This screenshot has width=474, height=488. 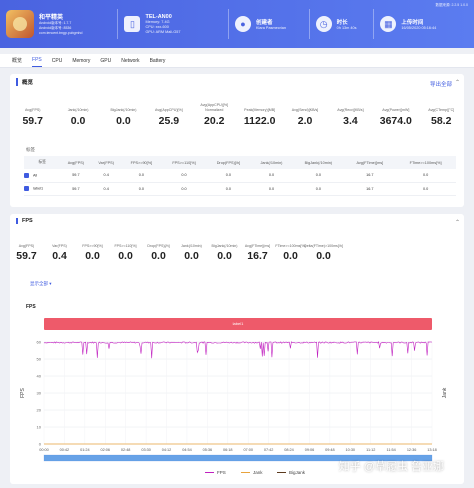 I want to click on y-tick-label: 30, so click(x=39, y=393).